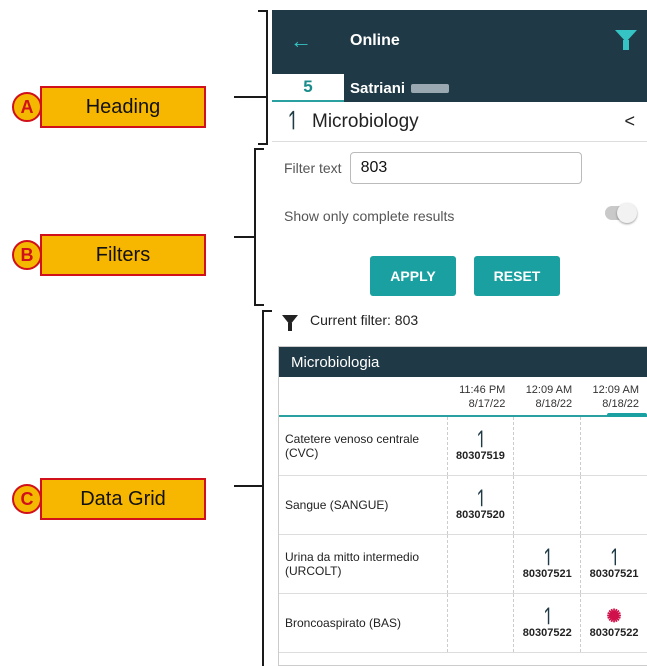 The height and width of the screenshot is (666, 647). I want to click on column-header: 11:46 PM 8/17/22, so click(480, 396).